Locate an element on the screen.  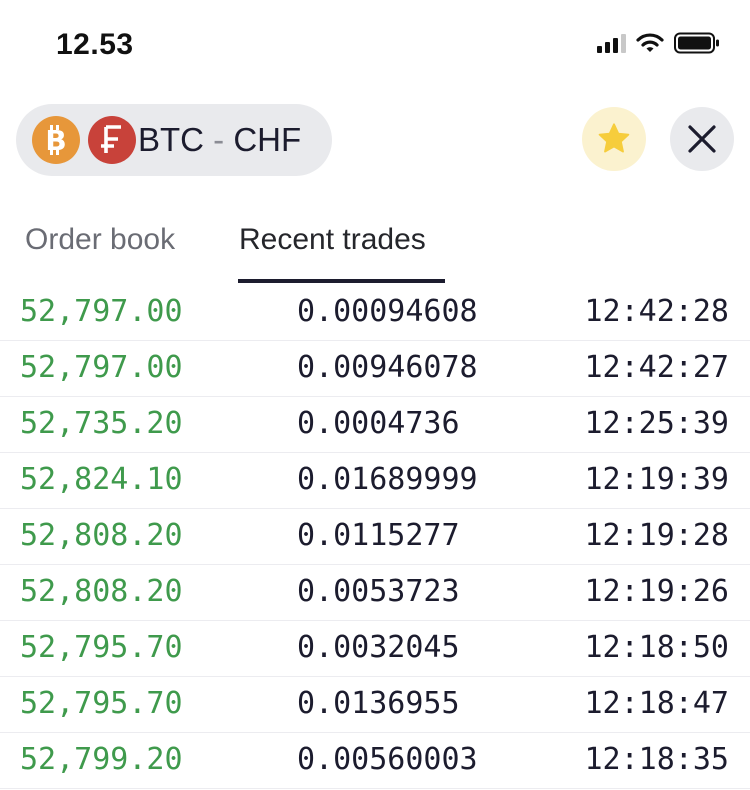
trade-price: 52,824.10 is located at coordinates (101, 479).